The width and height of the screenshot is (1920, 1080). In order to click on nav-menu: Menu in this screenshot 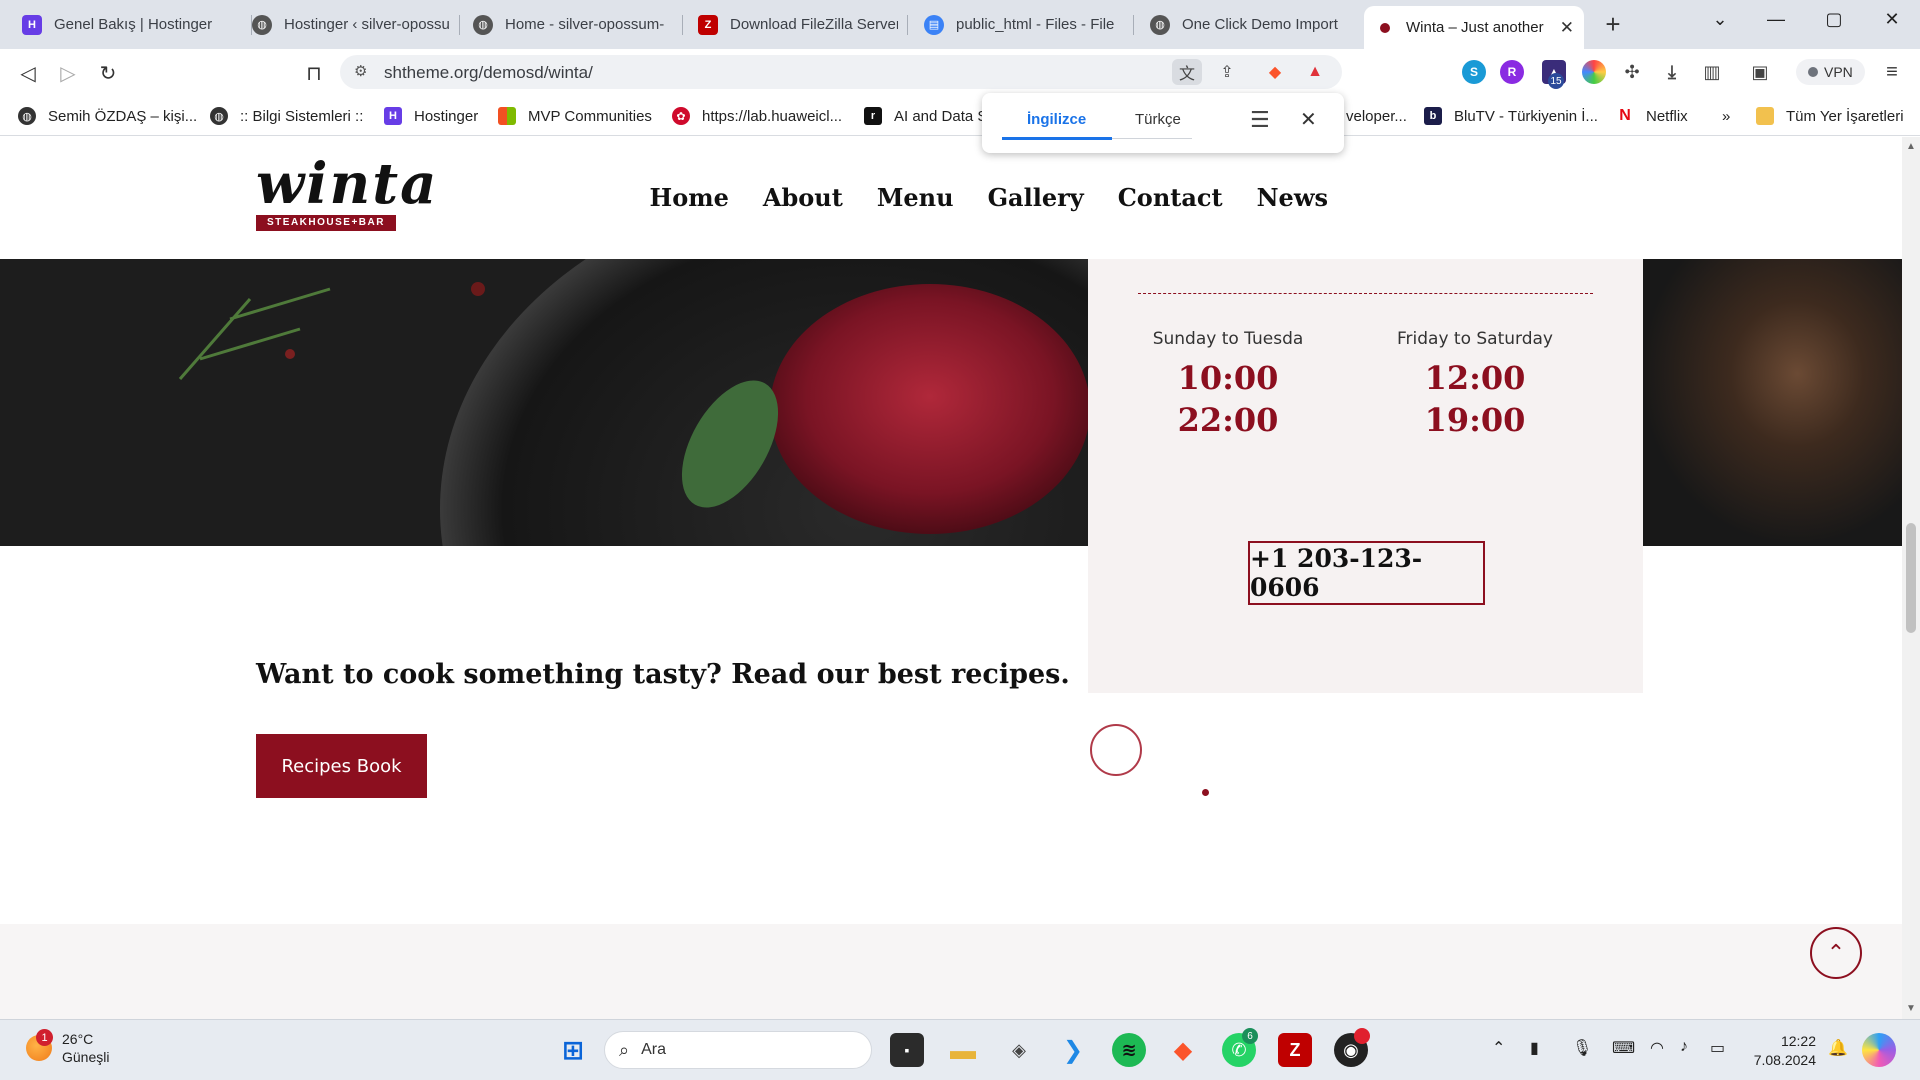, I will do `click(915, 197)`.